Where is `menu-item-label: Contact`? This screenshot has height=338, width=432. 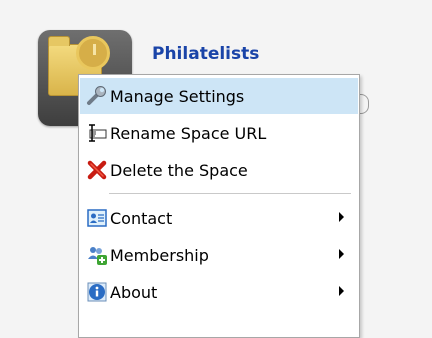
menu-item-label: Contact is located at coordinates (141, 218).